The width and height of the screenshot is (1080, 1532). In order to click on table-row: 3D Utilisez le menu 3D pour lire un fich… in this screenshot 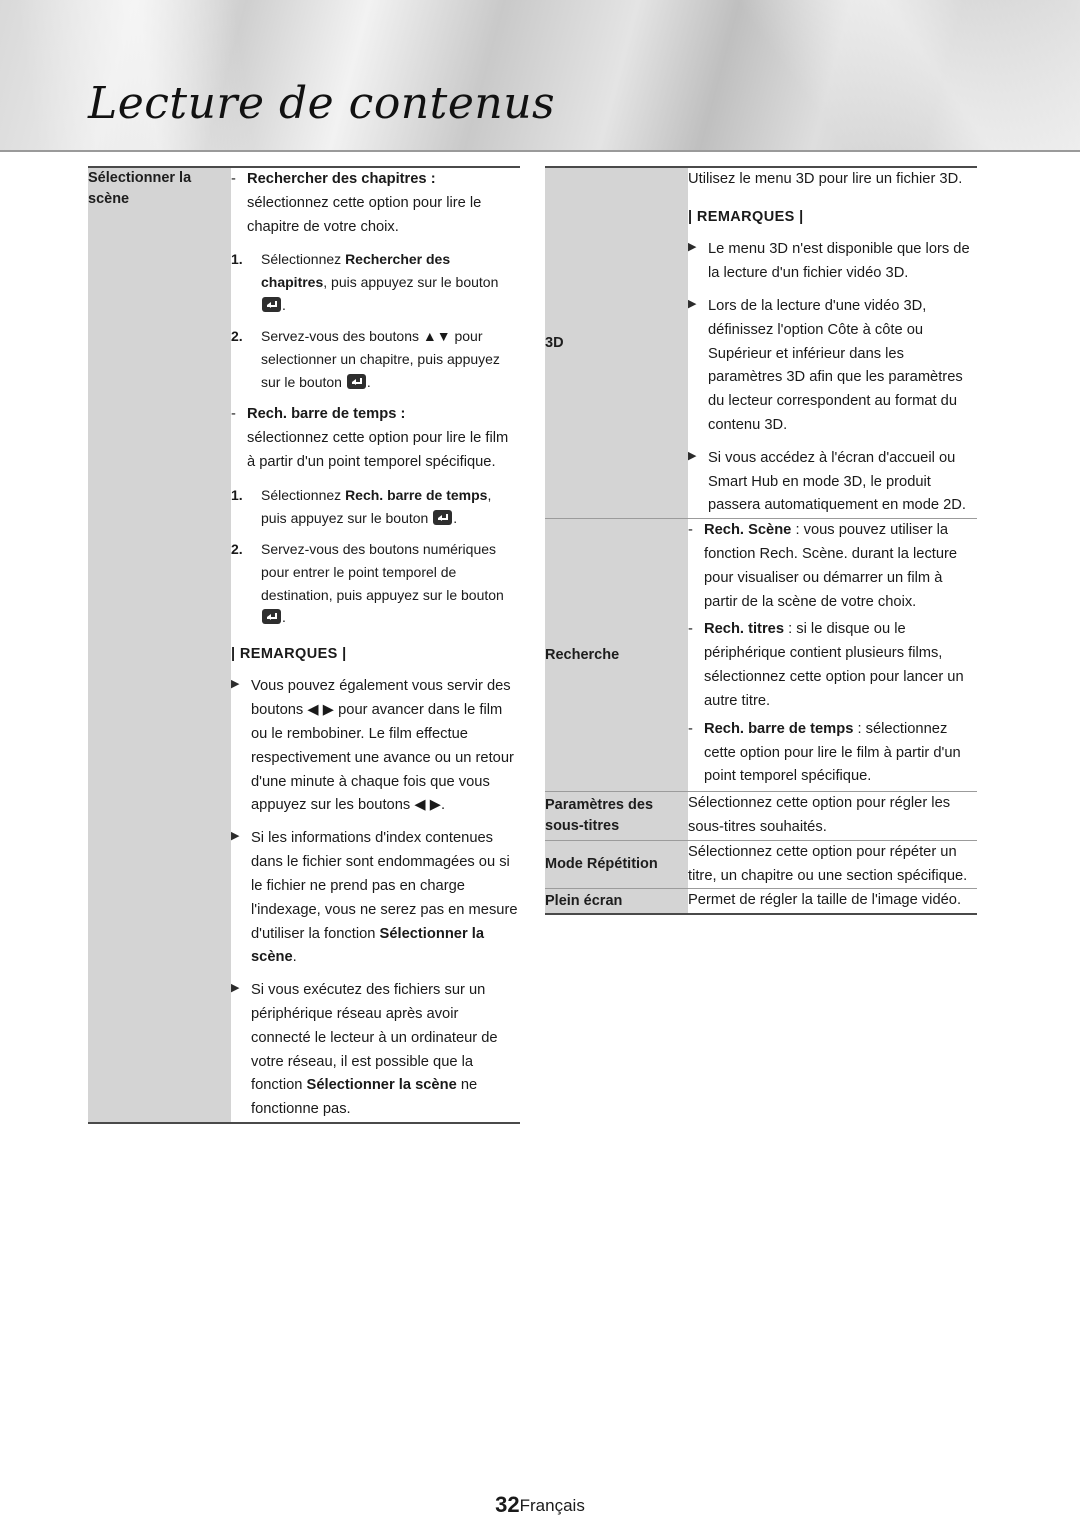, I will do `click(761, 343)`.